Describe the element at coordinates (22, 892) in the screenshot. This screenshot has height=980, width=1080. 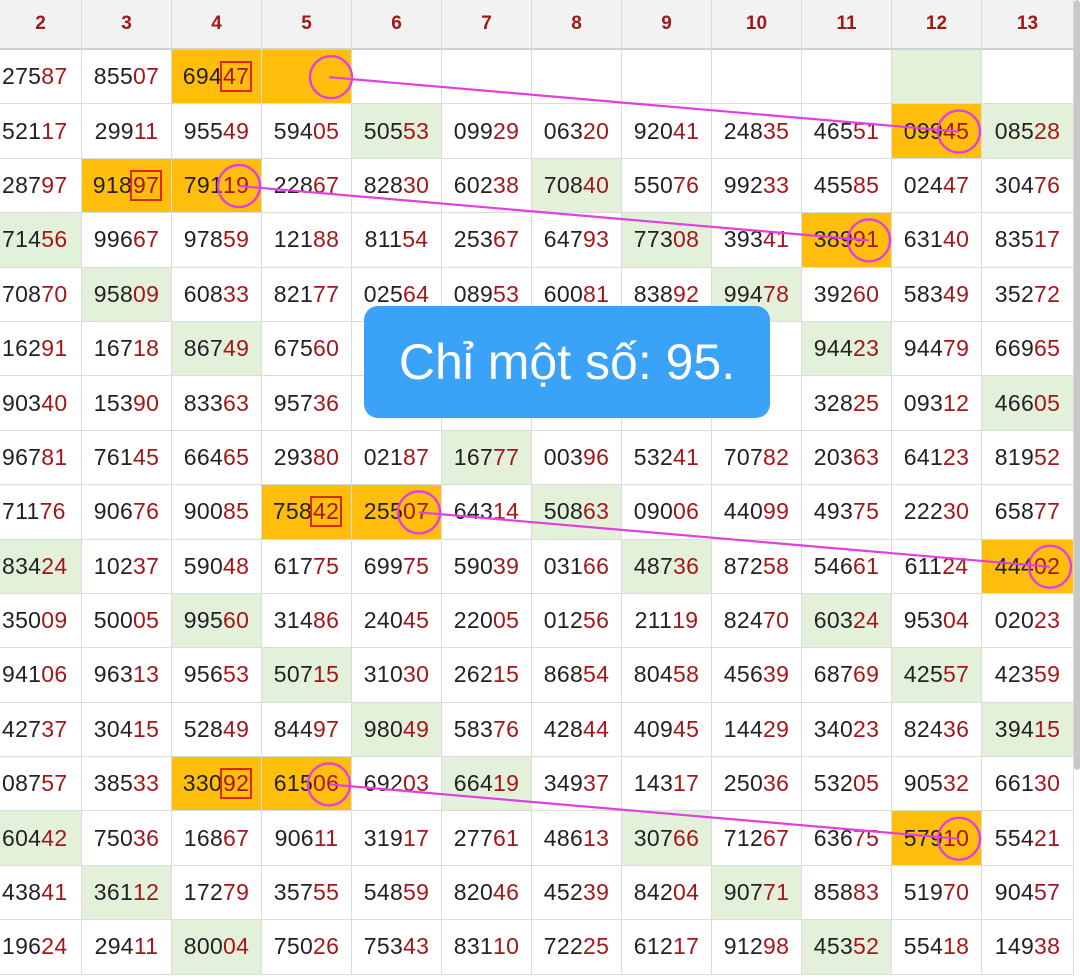
I see `number-head: 438` at that location.